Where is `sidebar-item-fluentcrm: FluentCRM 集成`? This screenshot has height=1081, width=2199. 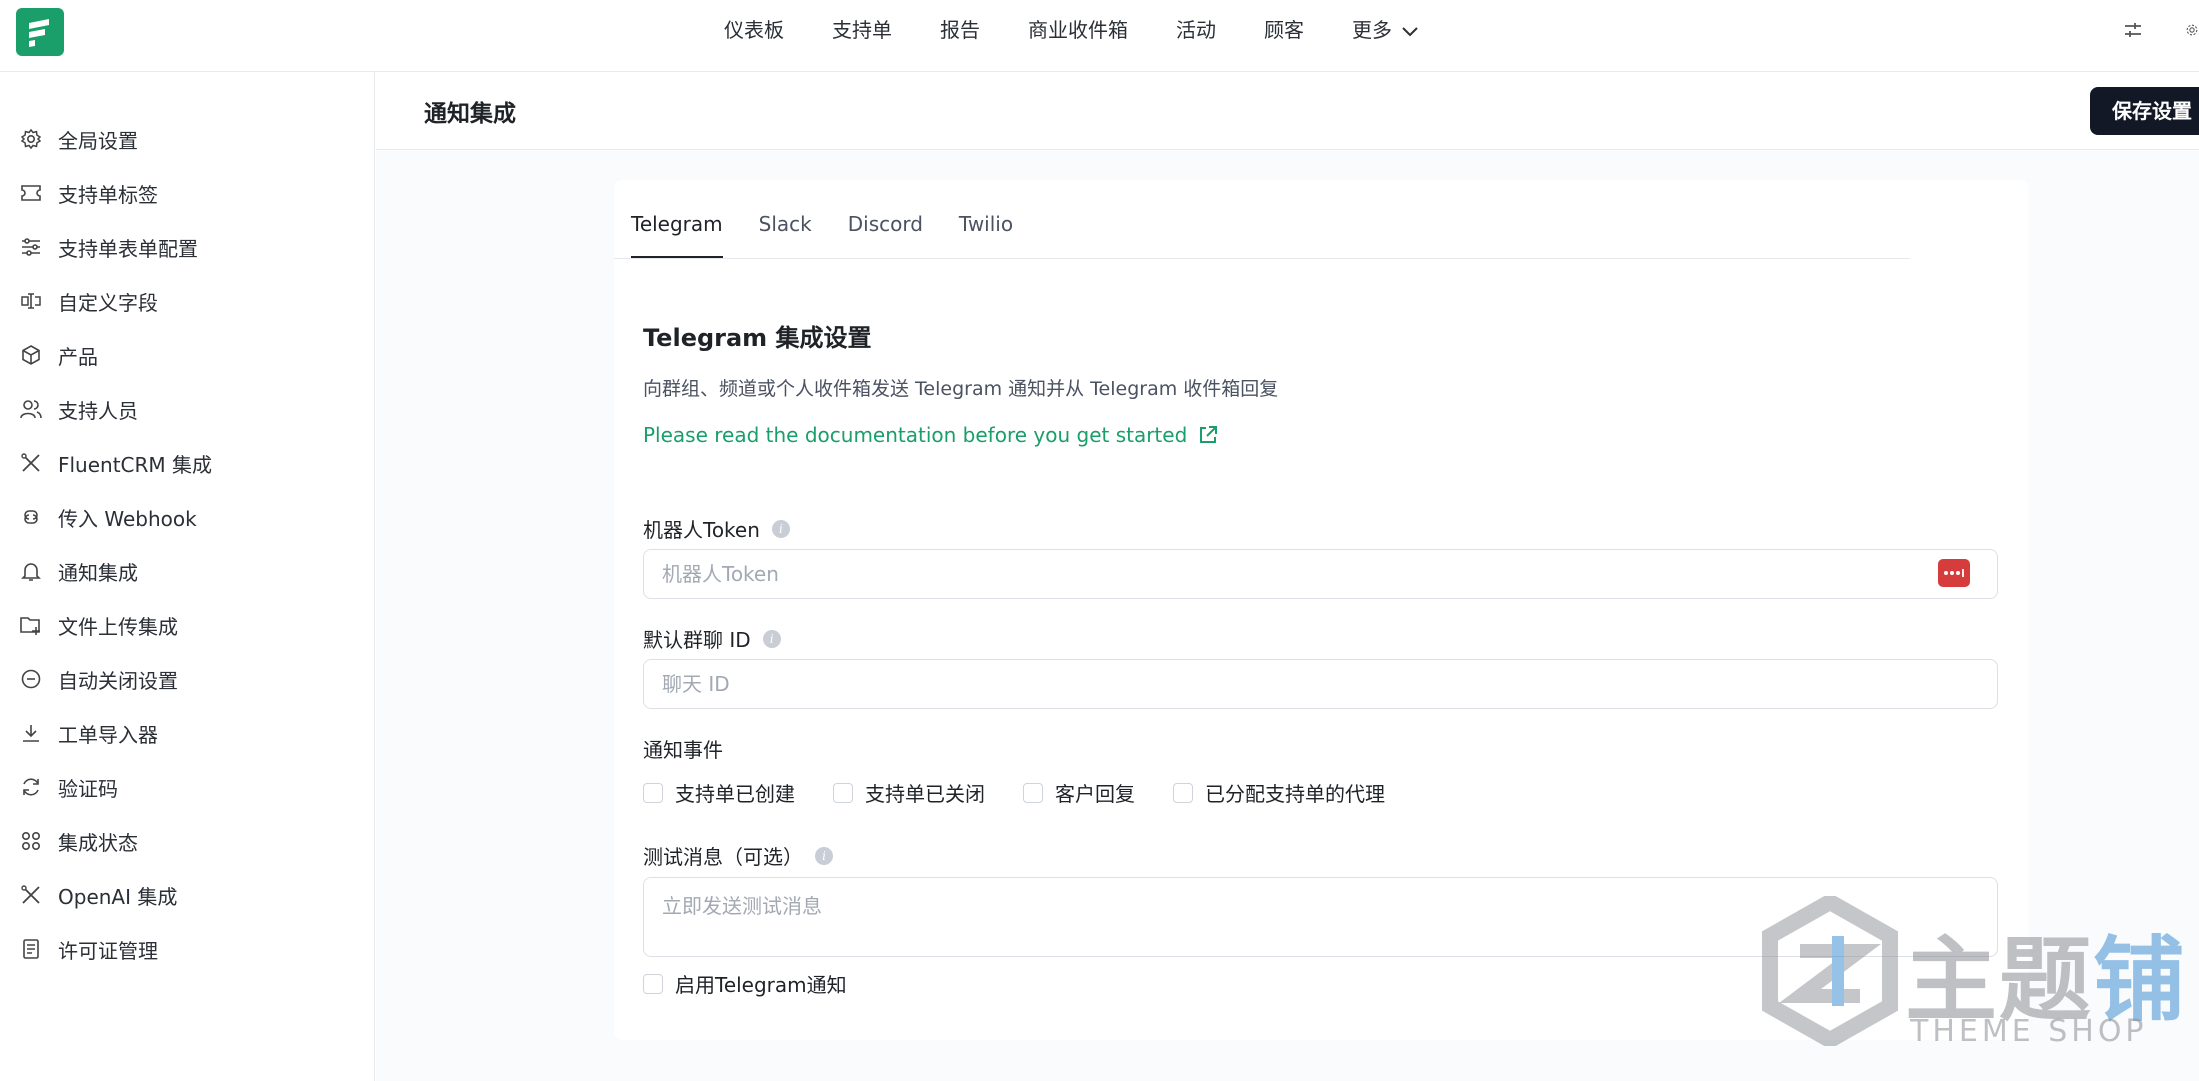 sidebar-item-fluentcrm: FluentCRM 集成 is located at coordinates (187, 463).